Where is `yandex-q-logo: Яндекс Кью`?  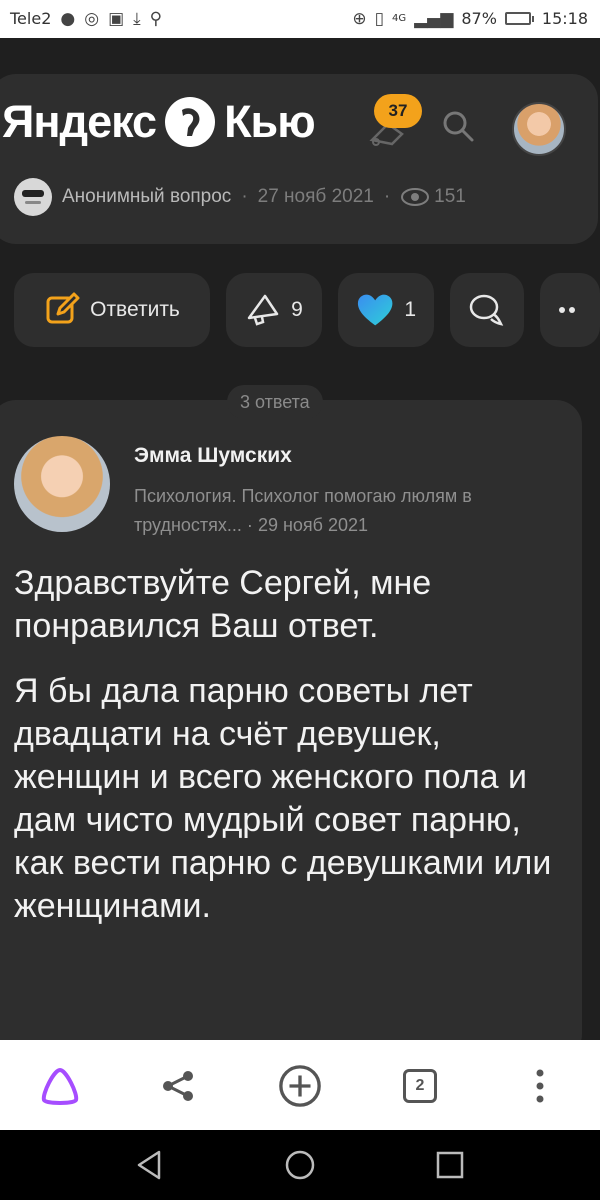
yandex-q-logo: Яндекс Кью is located at coordinates (159, 122).